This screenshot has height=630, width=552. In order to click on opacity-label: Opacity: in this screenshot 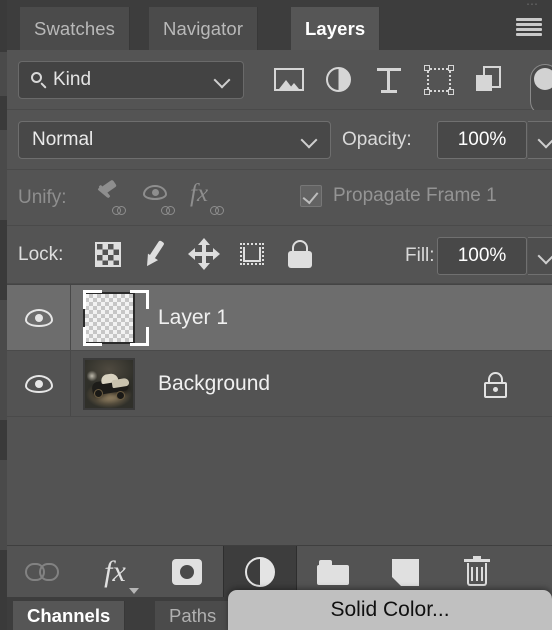, I will do `click(377, 139)`.